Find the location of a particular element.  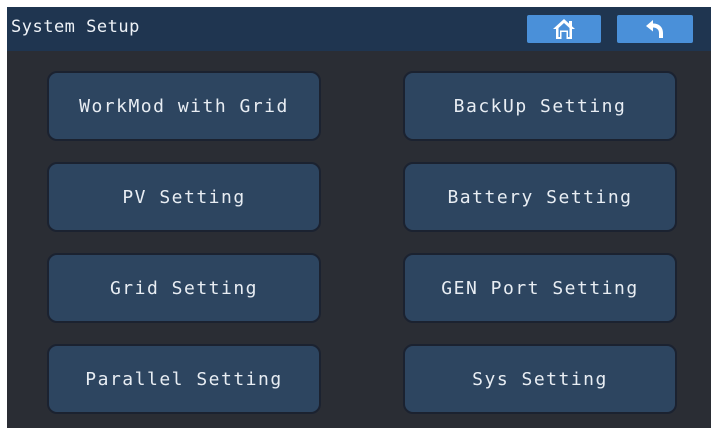

parallel-setting-button: Parallel Setting is located at coordinates (184, 379).